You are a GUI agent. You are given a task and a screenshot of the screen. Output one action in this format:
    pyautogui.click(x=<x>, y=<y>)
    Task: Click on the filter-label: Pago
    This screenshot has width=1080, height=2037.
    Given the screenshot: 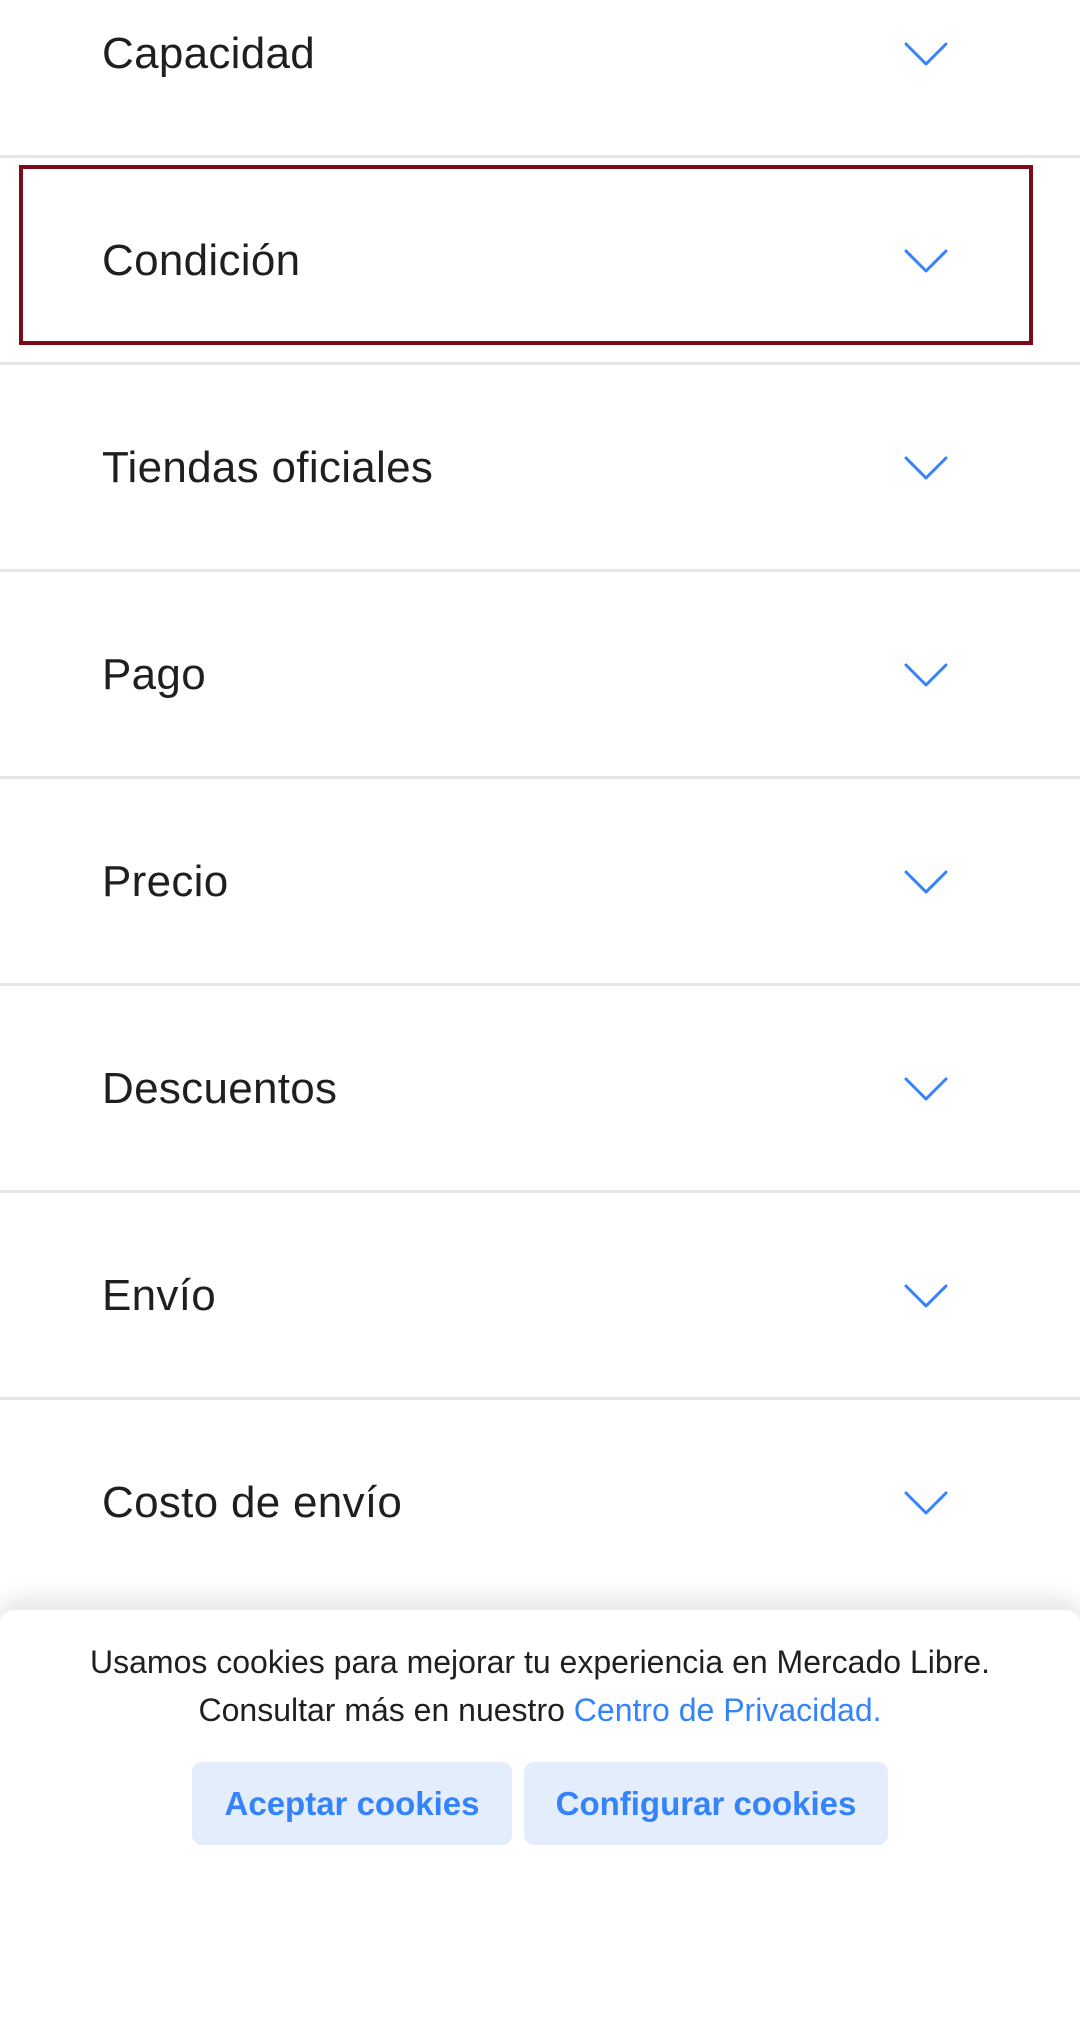 What is the action you would take?
    pyautogui.click(x=154, y=674)
    